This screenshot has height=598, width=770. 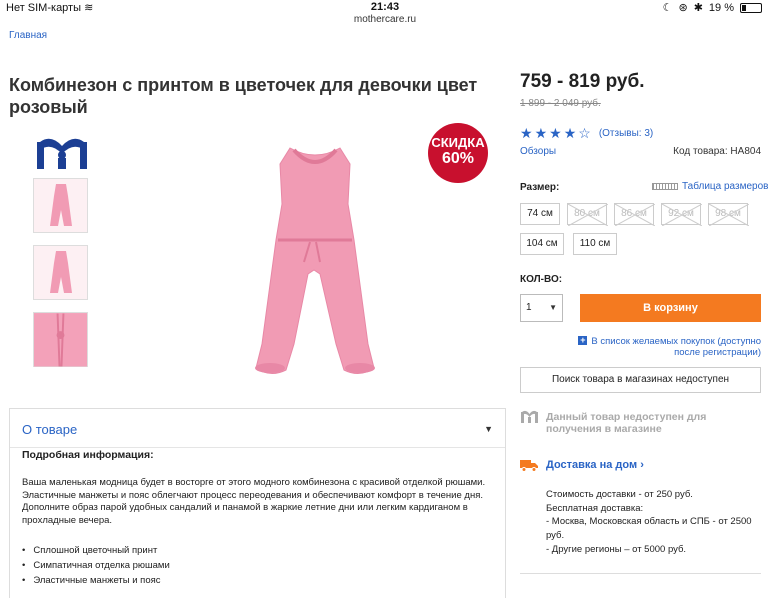 What do you see at coordinates (728, 214) in the screenshot?
I see `size-option-unavailable: 98 см` at bounding box center [728, 214].